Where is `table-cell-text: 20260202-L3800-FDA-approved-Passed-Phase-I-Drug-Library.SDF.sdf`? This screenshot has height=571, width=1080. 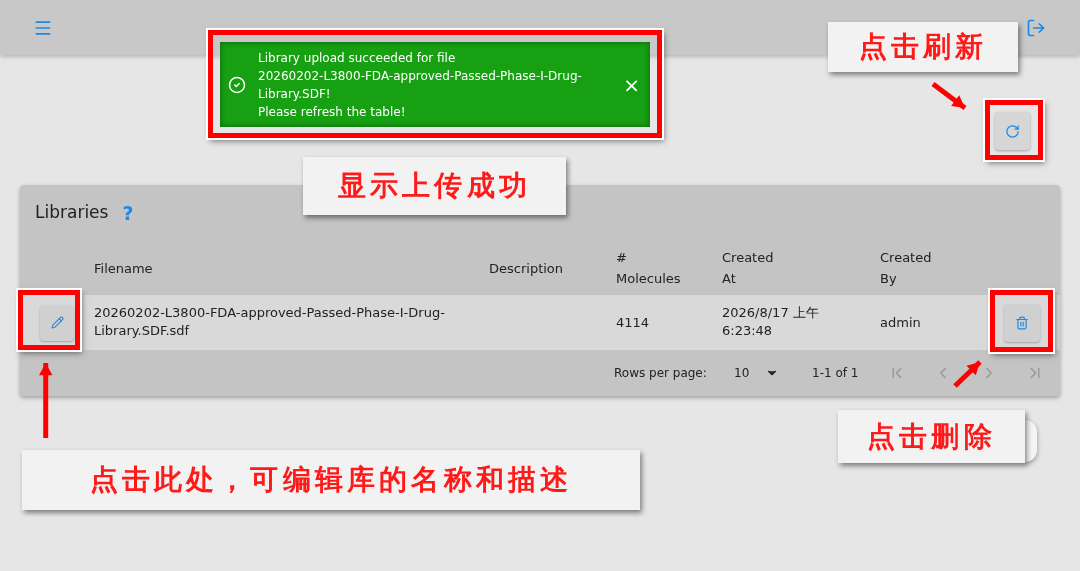 table-cell-text: 20260202-L3800-FDA-approved-Passed-Phase-I-Drug-Library.SDF.sdf is located at coordinates (270, 322).